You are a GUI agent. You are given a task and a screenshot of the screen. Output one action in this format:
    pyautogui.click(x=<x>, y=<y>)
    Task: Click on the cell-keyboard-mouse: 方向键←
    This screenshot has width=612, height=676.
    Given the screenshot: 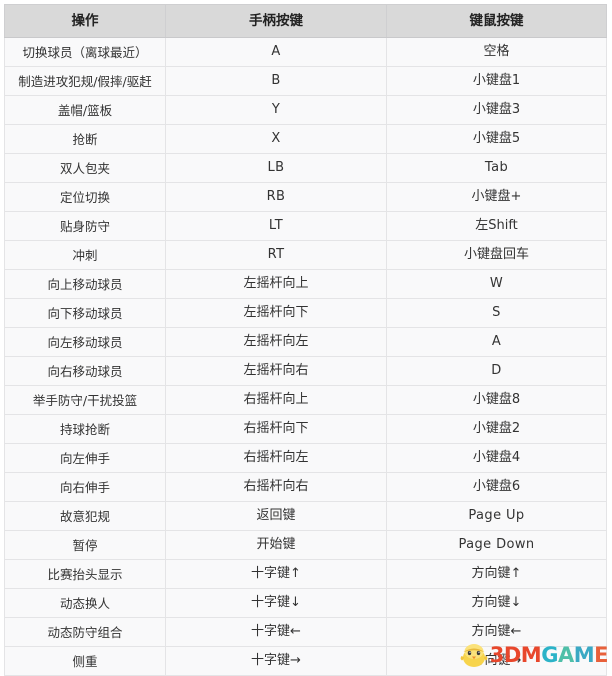 What is the action you would take?
    pyautogui.click(x=496, y=632)
    